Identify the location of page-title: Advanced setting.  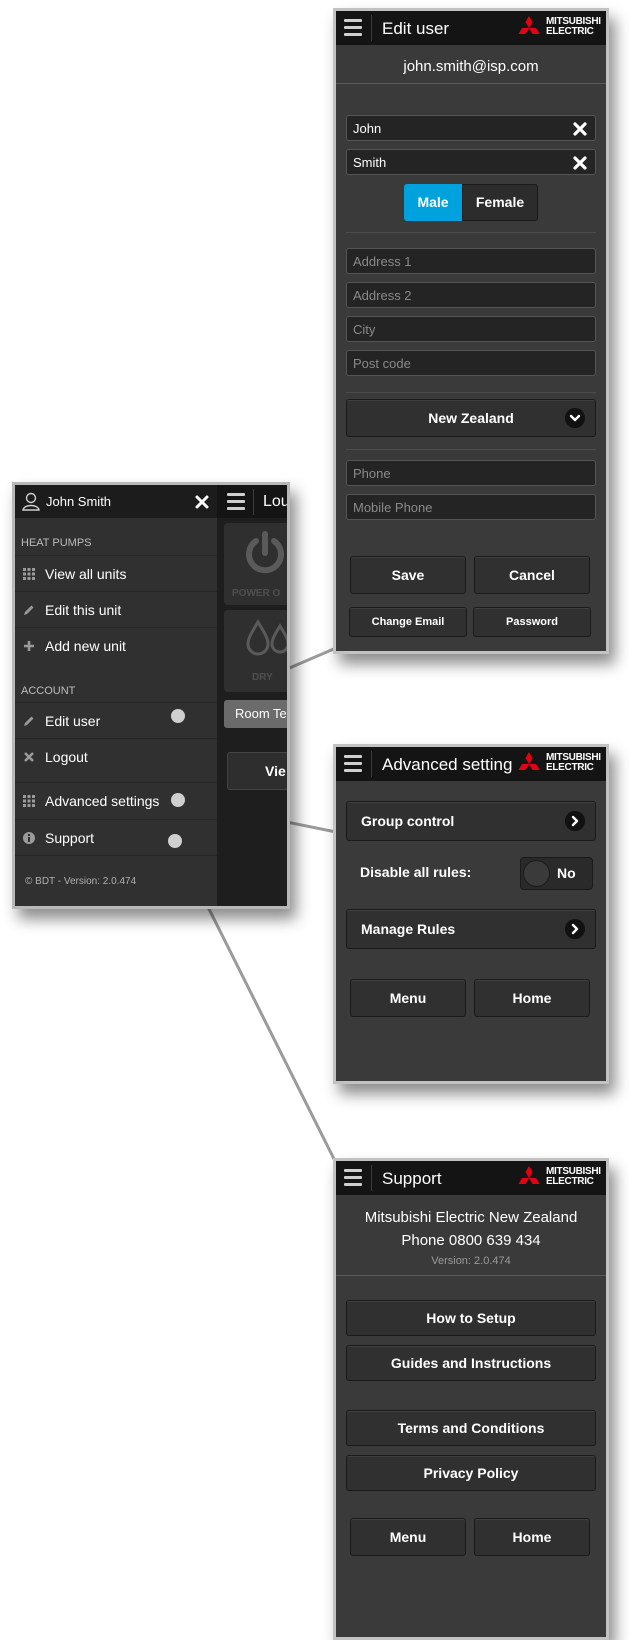
(447, 764).